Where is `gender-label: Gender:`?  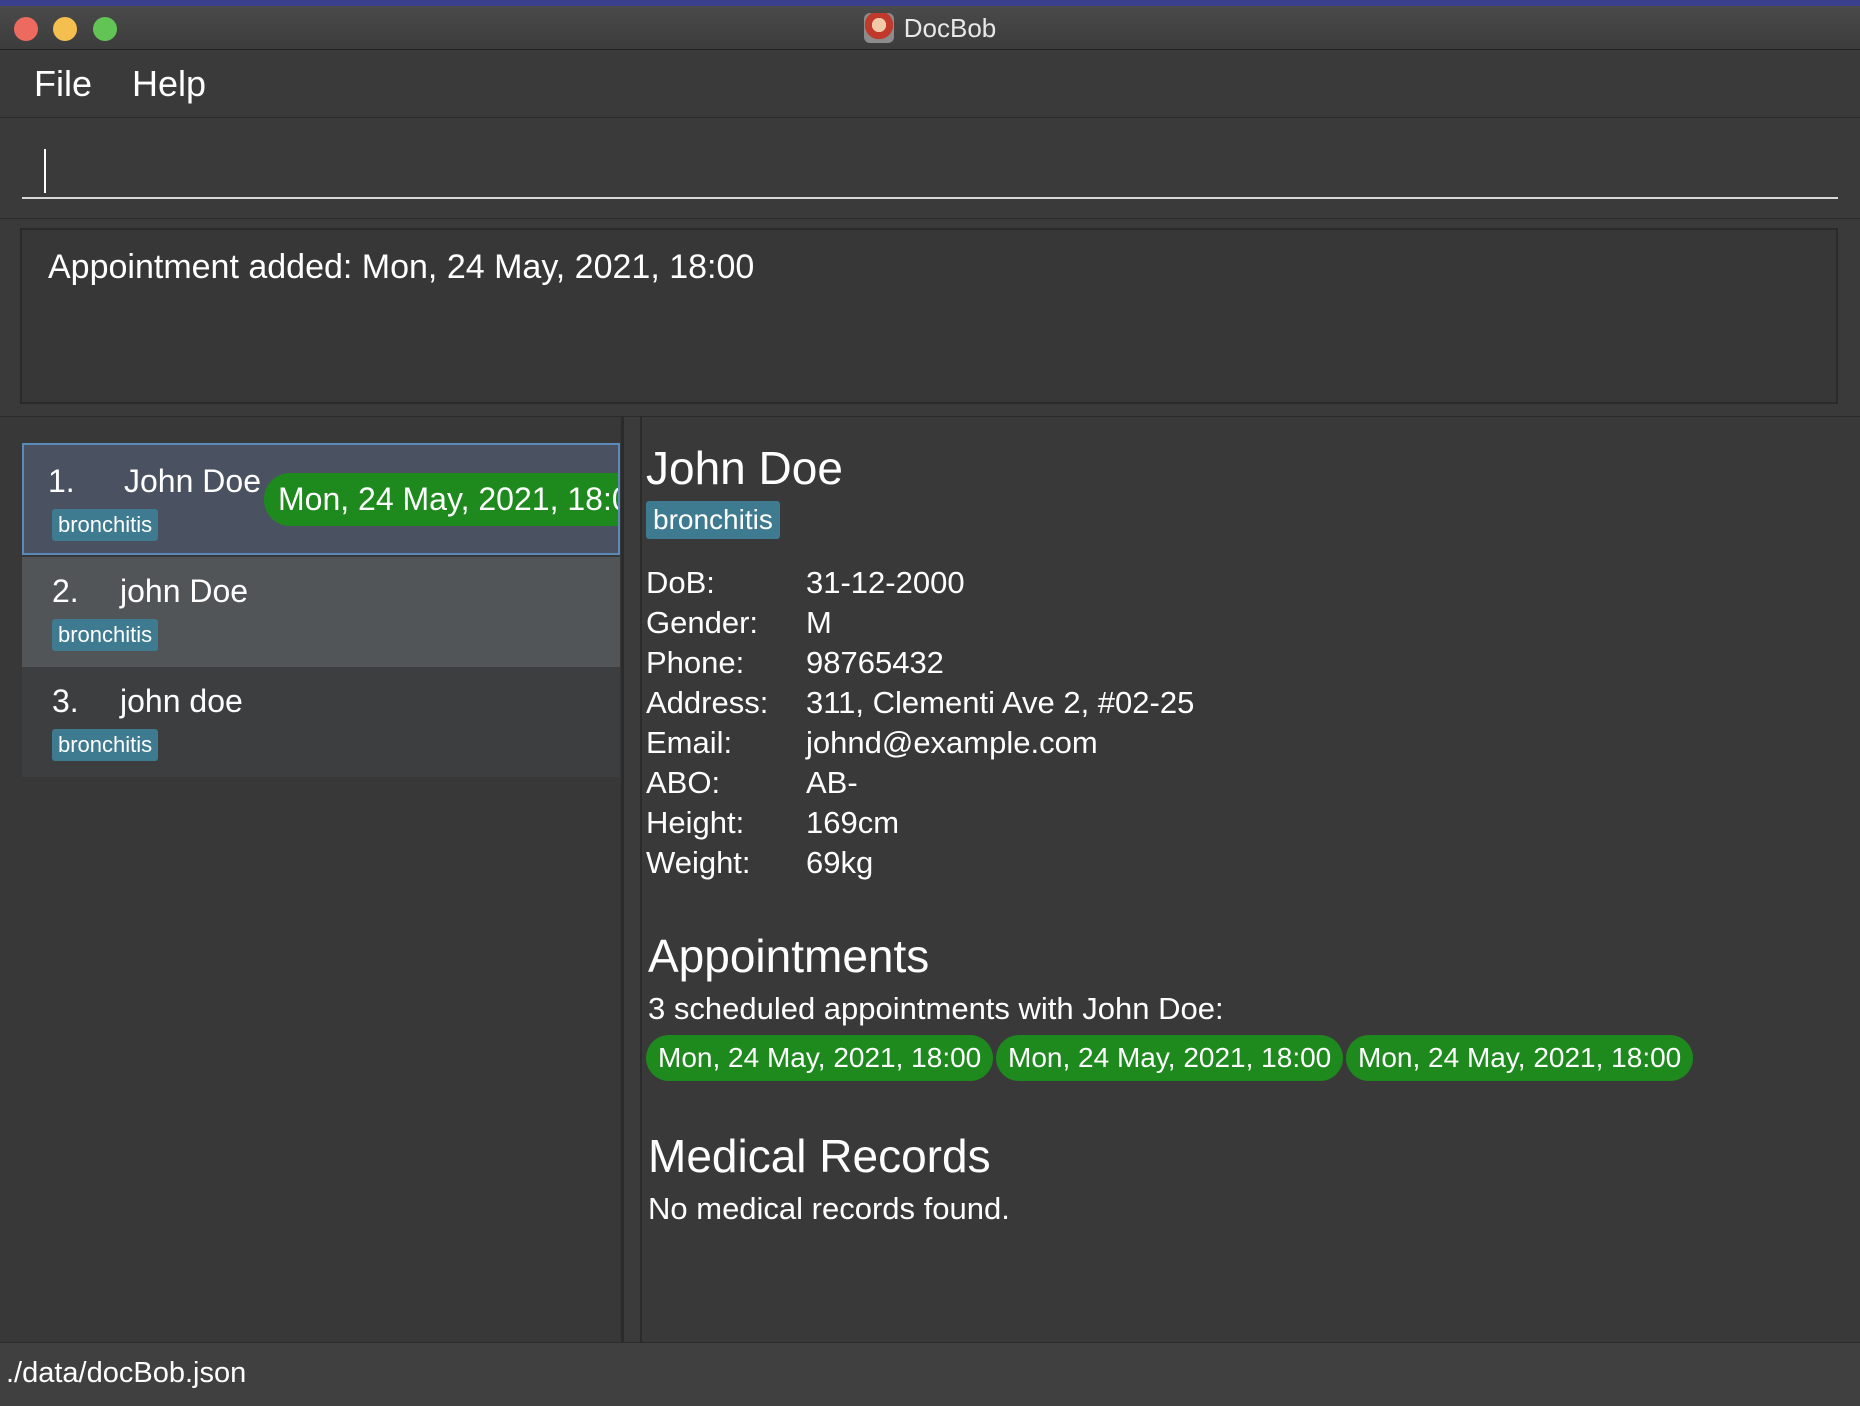
gender-label: Gender: is located at coordinates (702, 622).